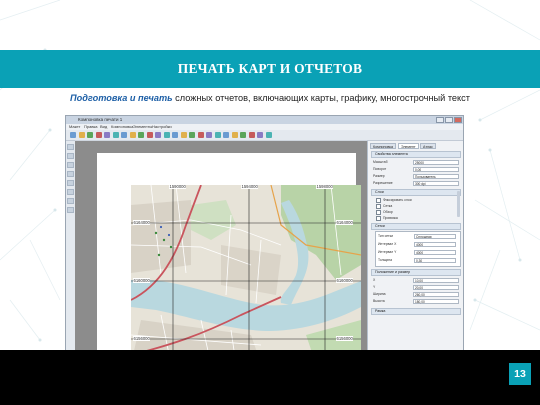 The height and width of the screenshot is (405, 540). Describe the element at coordinates (251, 135) in the screenshot. I see `ungroup-icon` at that location.